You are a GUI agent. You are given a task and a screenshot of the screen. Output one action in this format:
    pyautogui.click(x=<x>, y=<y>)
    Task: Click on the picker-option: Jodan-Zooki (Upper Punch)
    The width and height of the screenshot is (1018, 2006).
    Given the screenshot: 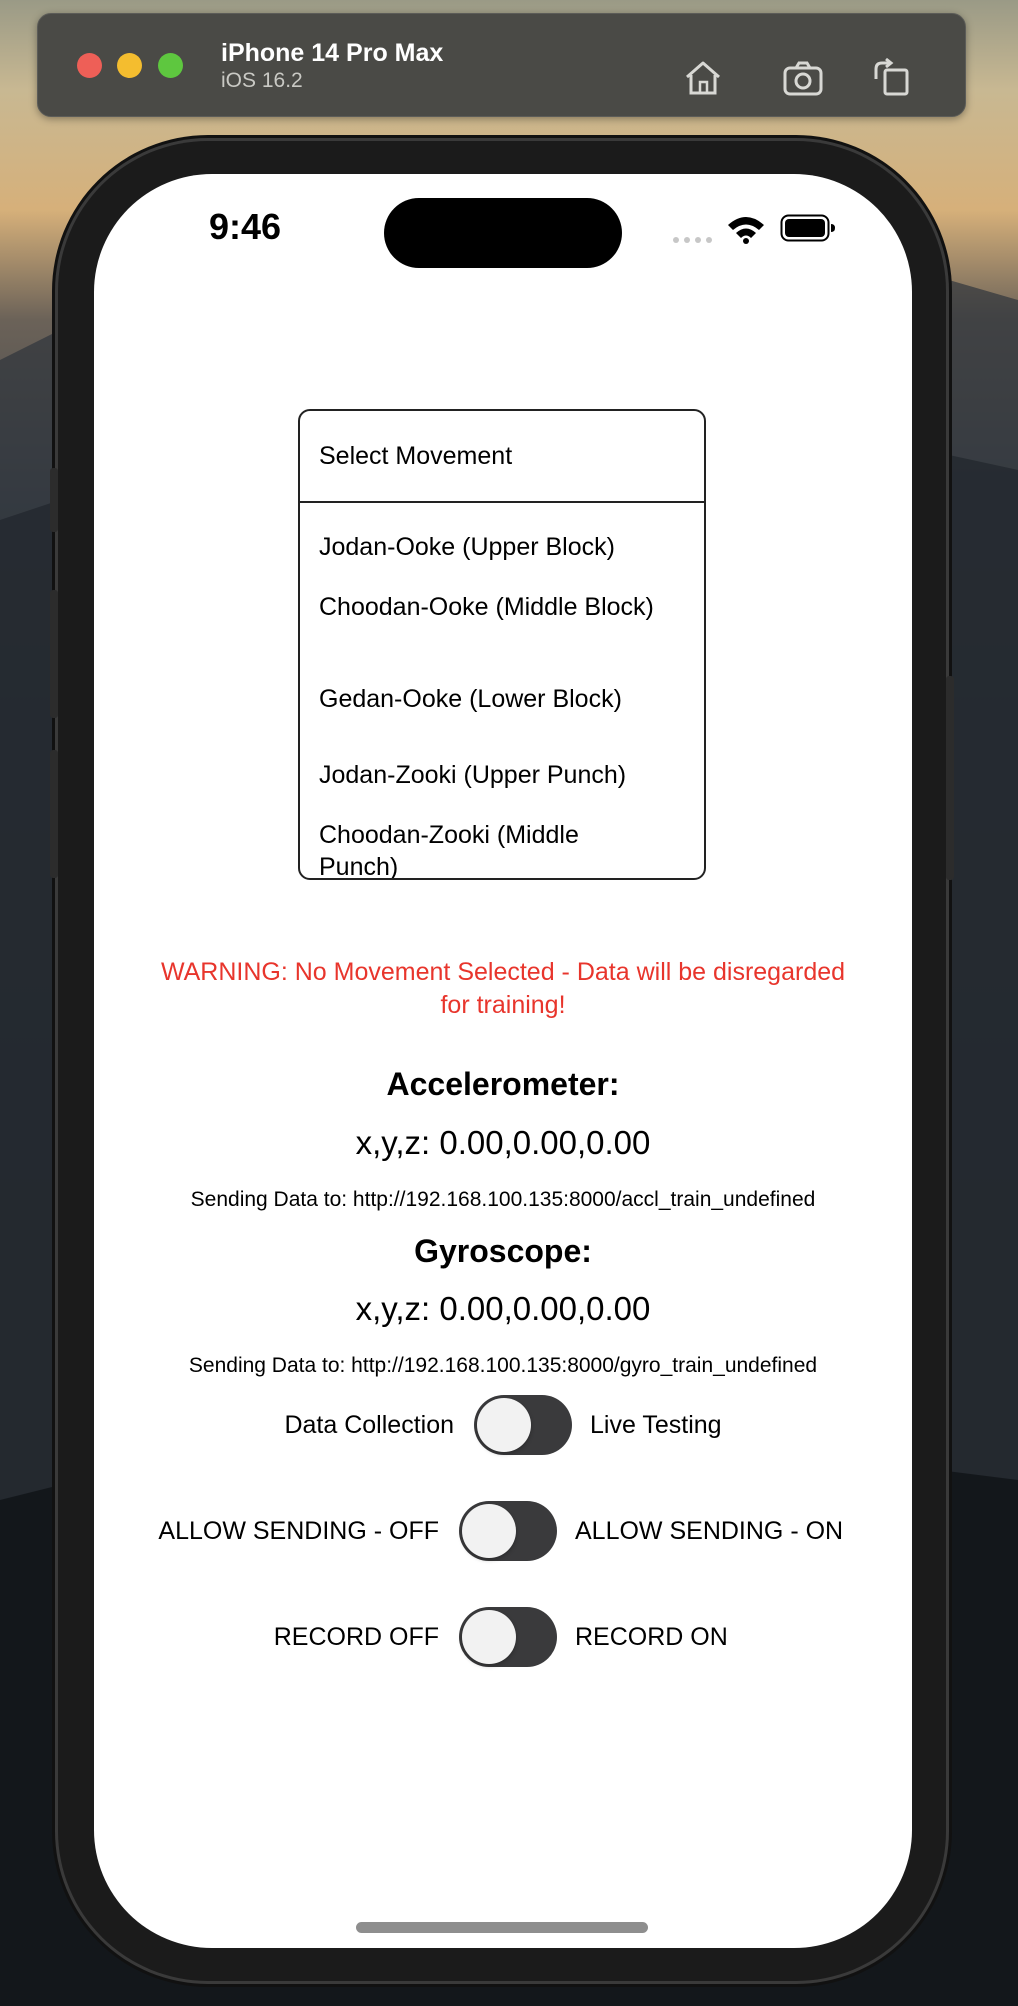 What is the action you would take?
    pyautogui.click(x=489, y=775)
    